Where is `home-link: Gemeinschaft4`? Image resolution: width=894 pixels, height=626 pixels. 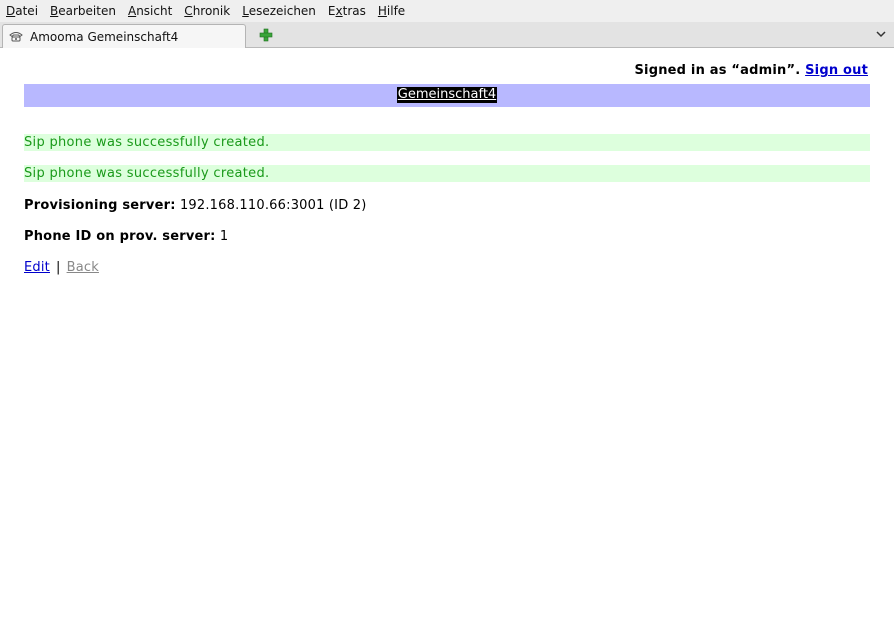 home-link: Gemeinschaft4 is located at coordinates (447, 95).